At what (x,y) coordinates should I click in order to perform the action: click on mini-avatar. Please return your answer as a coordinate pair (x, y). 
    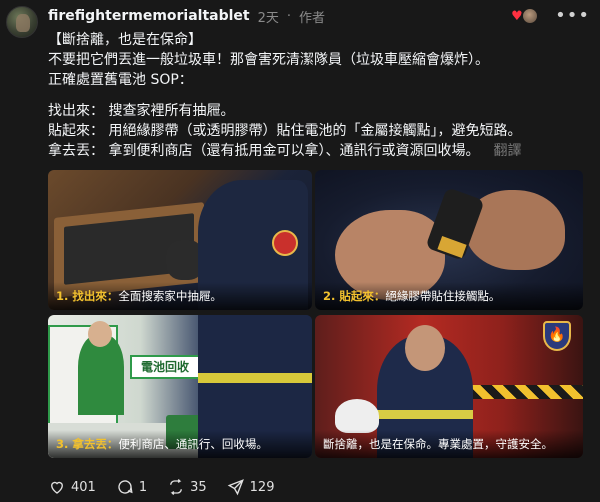
    Looking at the image, I should click on (530, 16).